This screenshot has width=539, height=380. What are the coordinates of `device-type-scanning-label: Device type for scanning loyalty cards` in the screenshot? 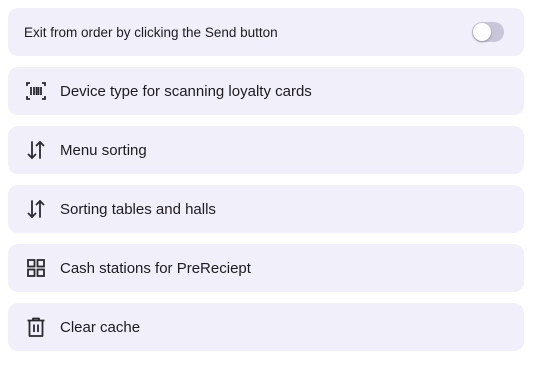 It's located at (186, 91).